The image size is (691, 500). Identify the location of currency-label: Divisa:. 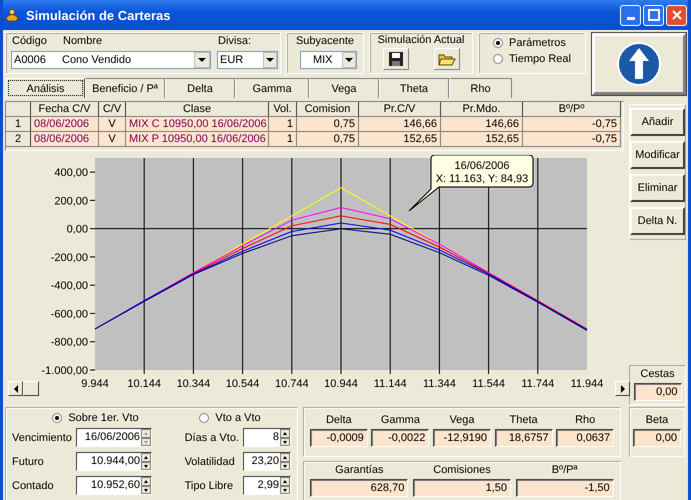
(235, 41).